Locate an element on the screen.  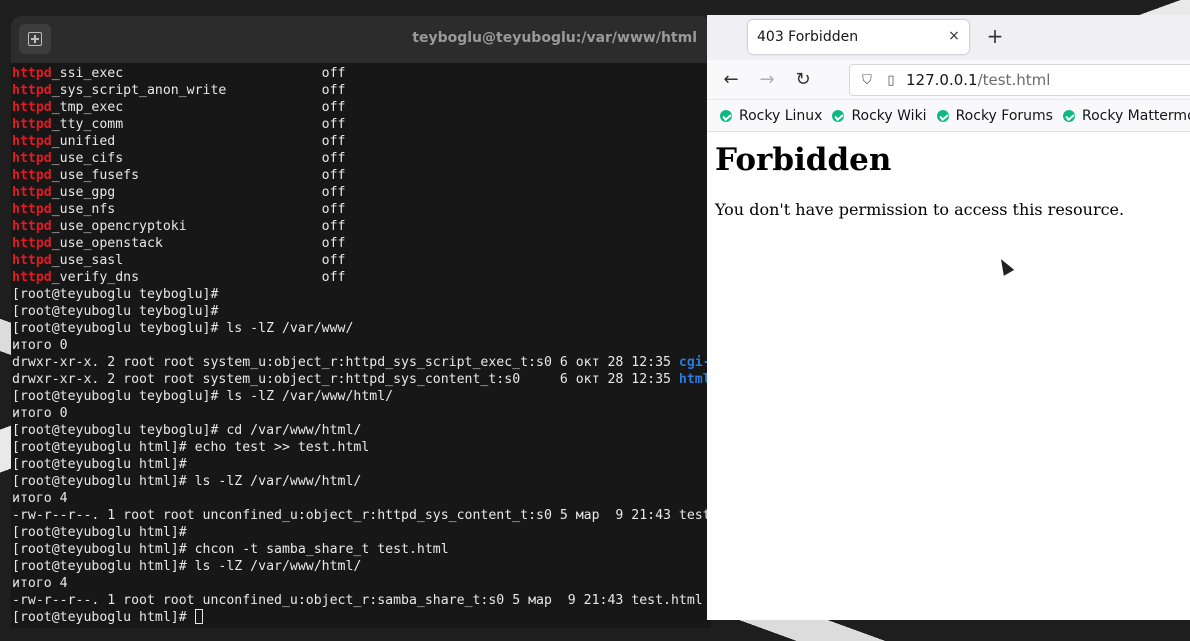
terminal-line: httpd_sys_script_anon_write off is located at coordinates (361, 90).